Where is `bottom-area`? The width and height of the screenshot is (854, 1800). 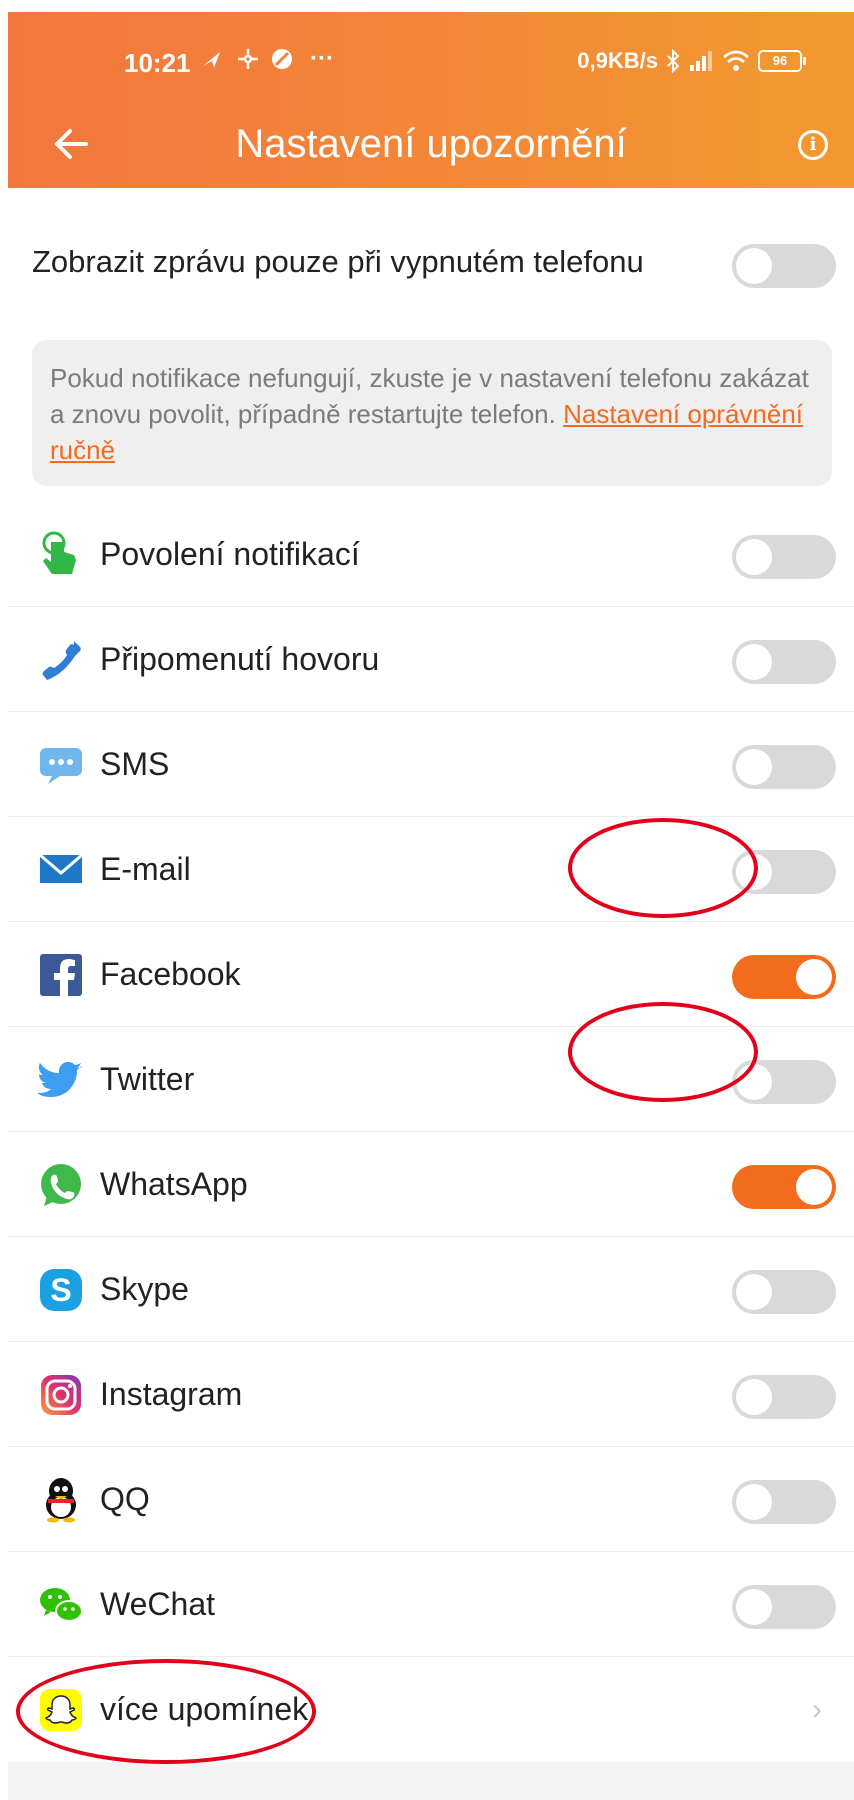
bottom-area is located at coordinates (431, 1781).